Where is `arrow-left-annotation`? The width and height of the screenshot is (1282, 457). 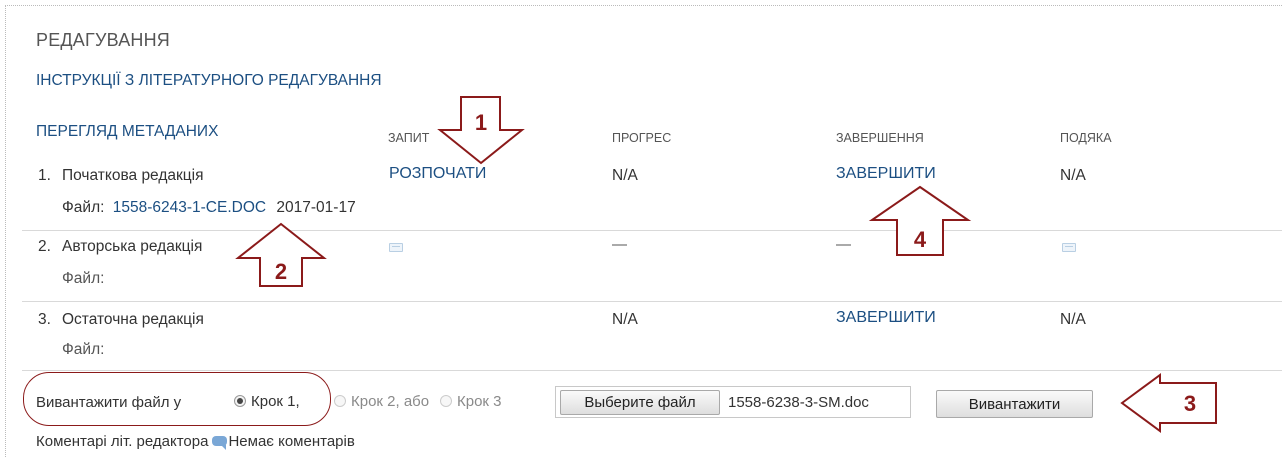 arrow-left-annotation is located at coordinates (1168, 403).